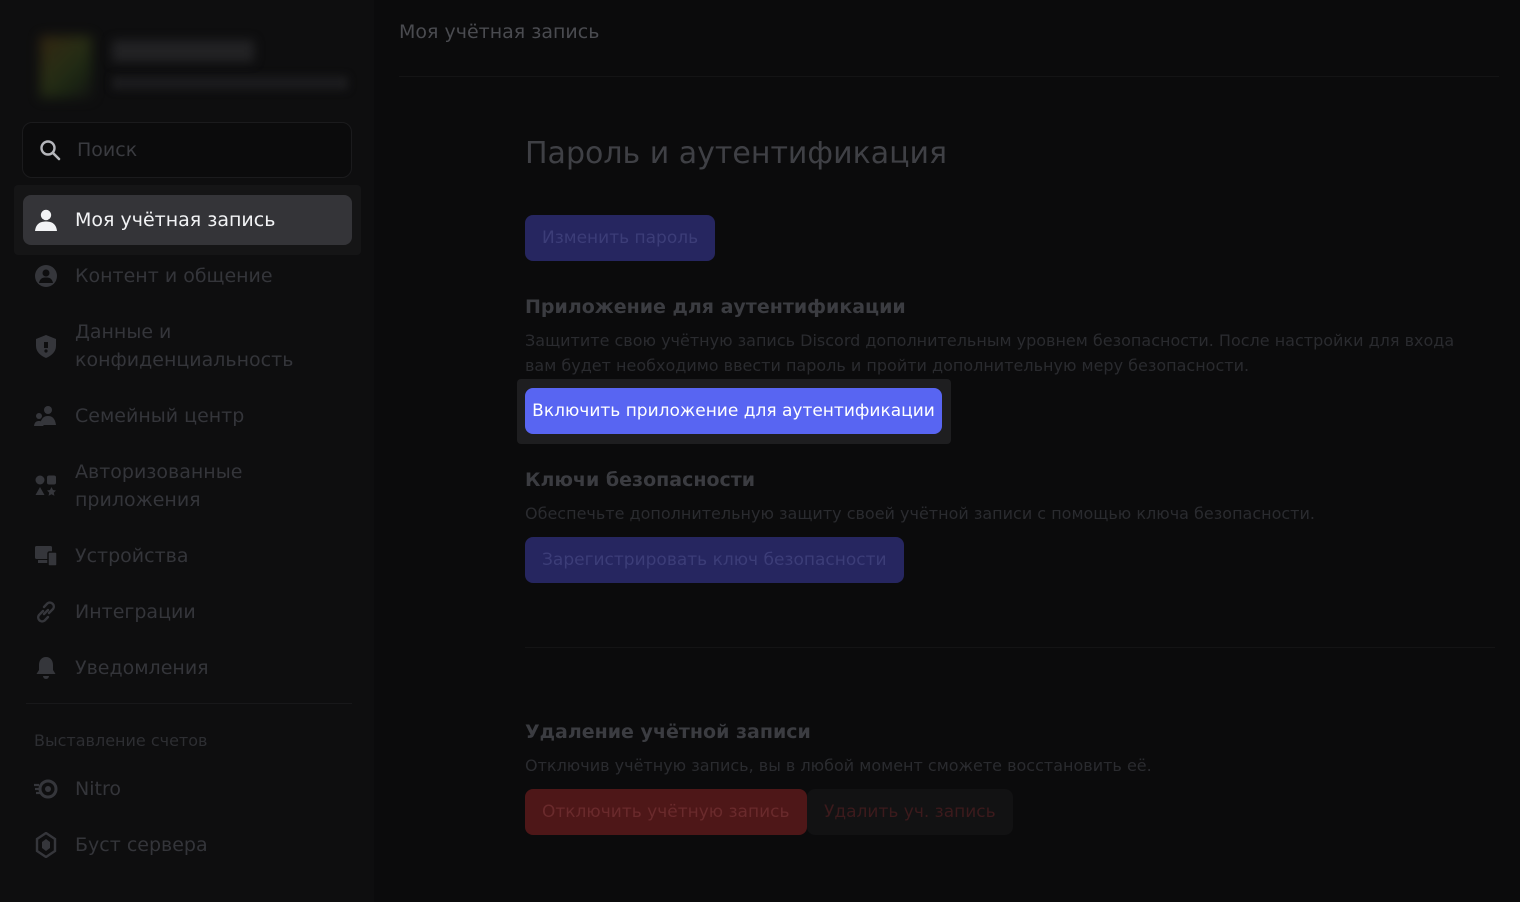  I want to click on sidebar-item-my-account: Моя учётная запись, so click(187, 220).